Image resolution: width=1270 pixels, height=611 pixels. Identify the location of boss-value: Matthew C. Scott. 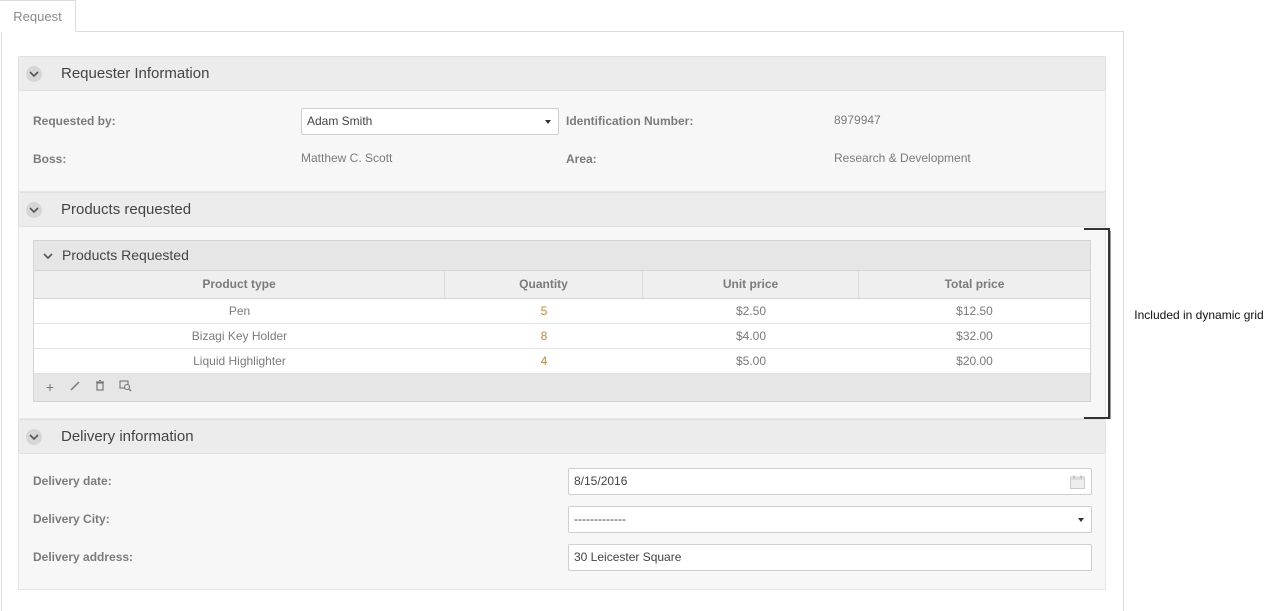
(347, 158).